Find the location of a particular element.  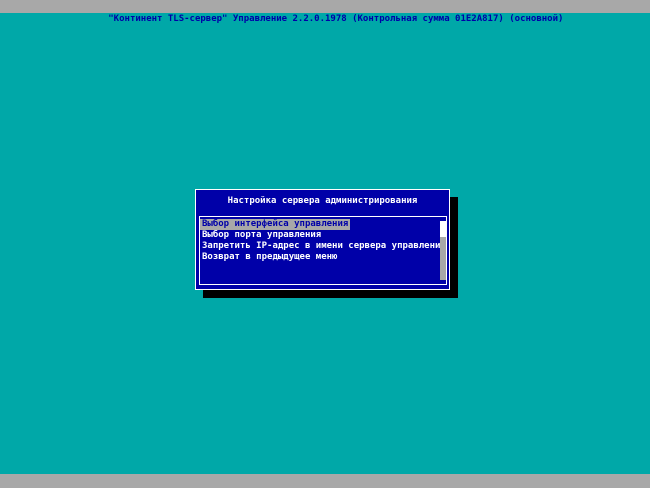

menu-item-select-management-port: Выбор порта управления is located at coordinates (323, 235).